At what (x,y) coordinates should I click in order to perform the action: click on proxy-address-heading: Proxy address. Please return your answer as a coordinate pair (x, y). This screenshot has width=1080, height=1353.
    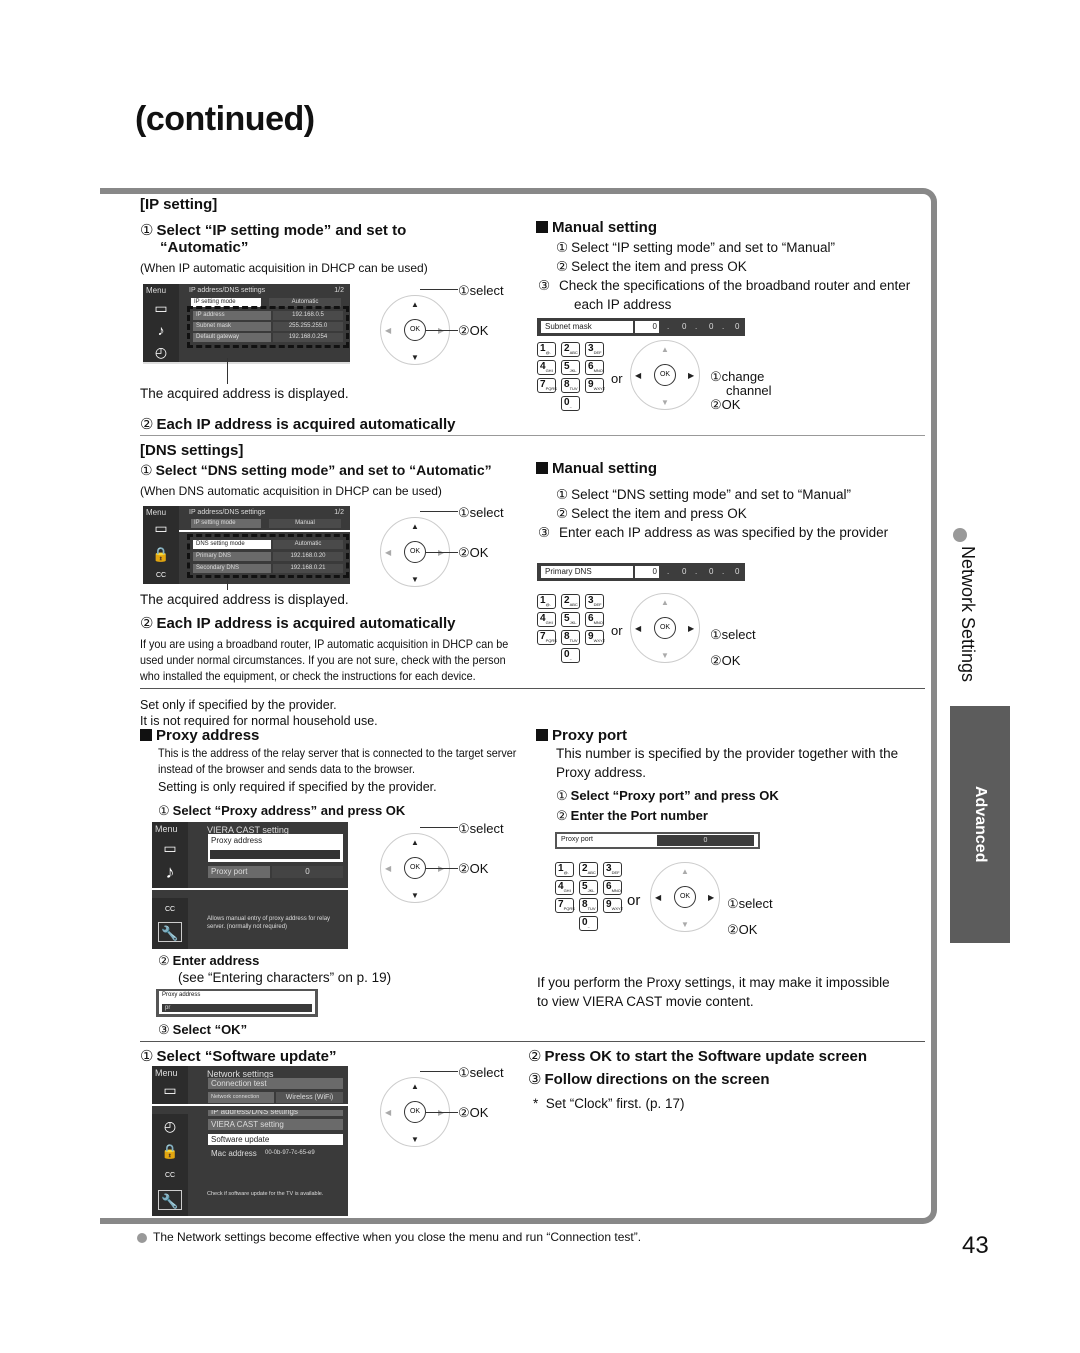
    Looking at the image, I should click on (208, 735).